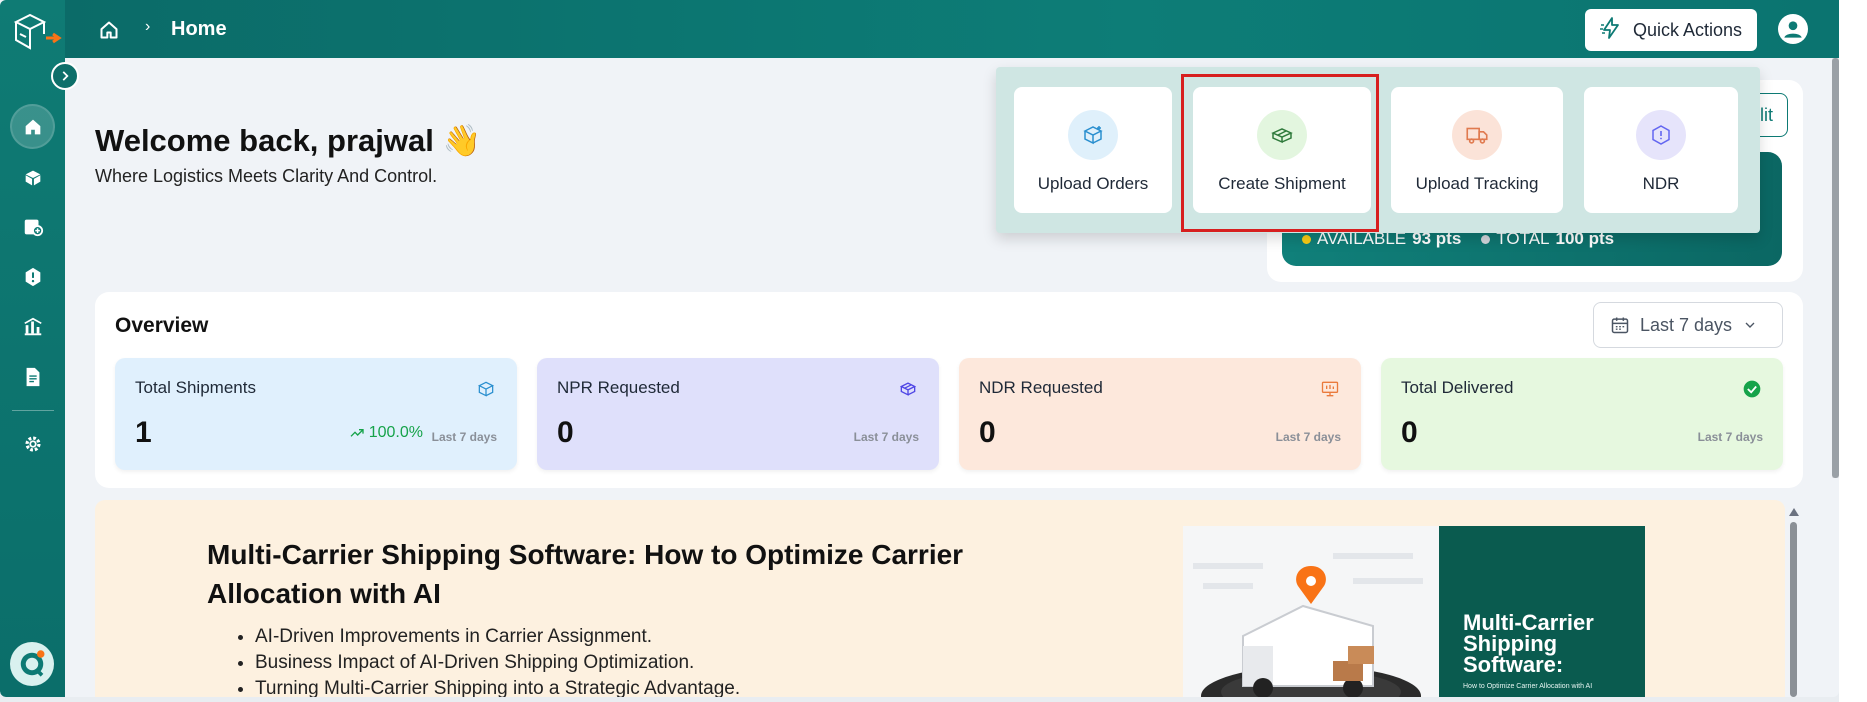 The height and width of the screenshot is (702, 1867). I want to click on sidebar-item-home, so click(32, 126).